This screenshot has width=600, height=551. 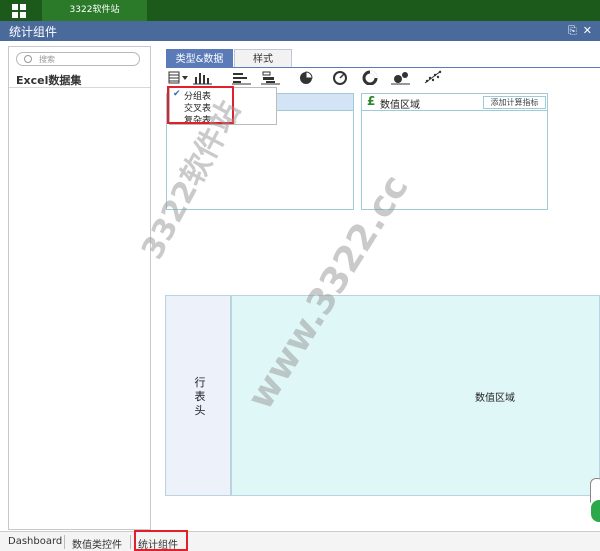 What do you see at coordinates (514, 102) in the screenshot?
I see `add-metric-button: 添加计算指标` at bounding box center [514, 102].